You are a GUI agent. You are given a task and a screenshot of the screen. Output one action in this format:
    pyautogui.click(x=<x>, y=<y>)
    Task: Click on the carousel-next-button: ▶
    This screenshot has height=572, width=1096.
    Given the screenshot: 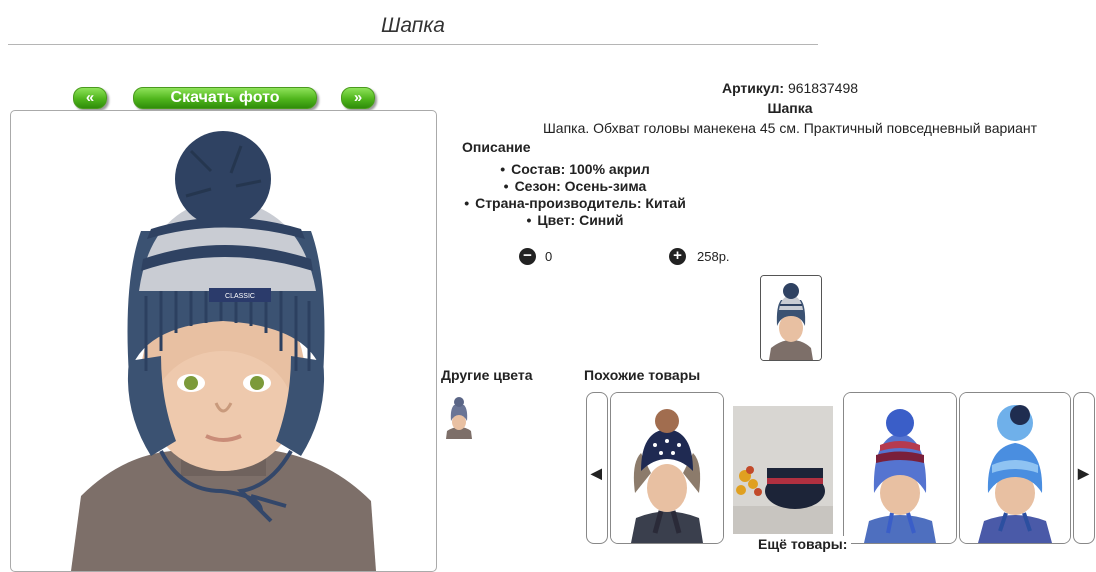 What is the action you would take?
    pyautogui.click(x=1084, y=468)
    